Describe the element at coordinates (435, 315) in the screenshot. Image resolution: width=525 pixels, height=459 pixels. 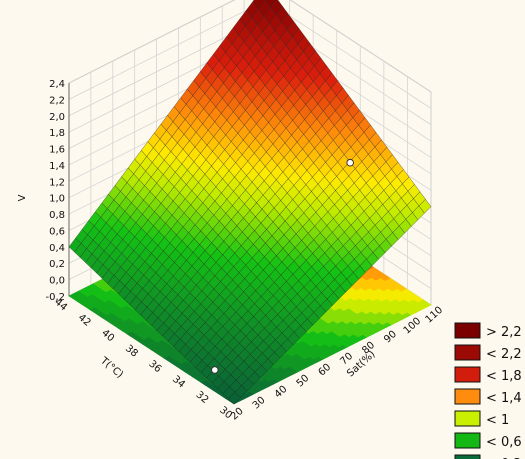
I see `x-tick-label: 110` at that location.